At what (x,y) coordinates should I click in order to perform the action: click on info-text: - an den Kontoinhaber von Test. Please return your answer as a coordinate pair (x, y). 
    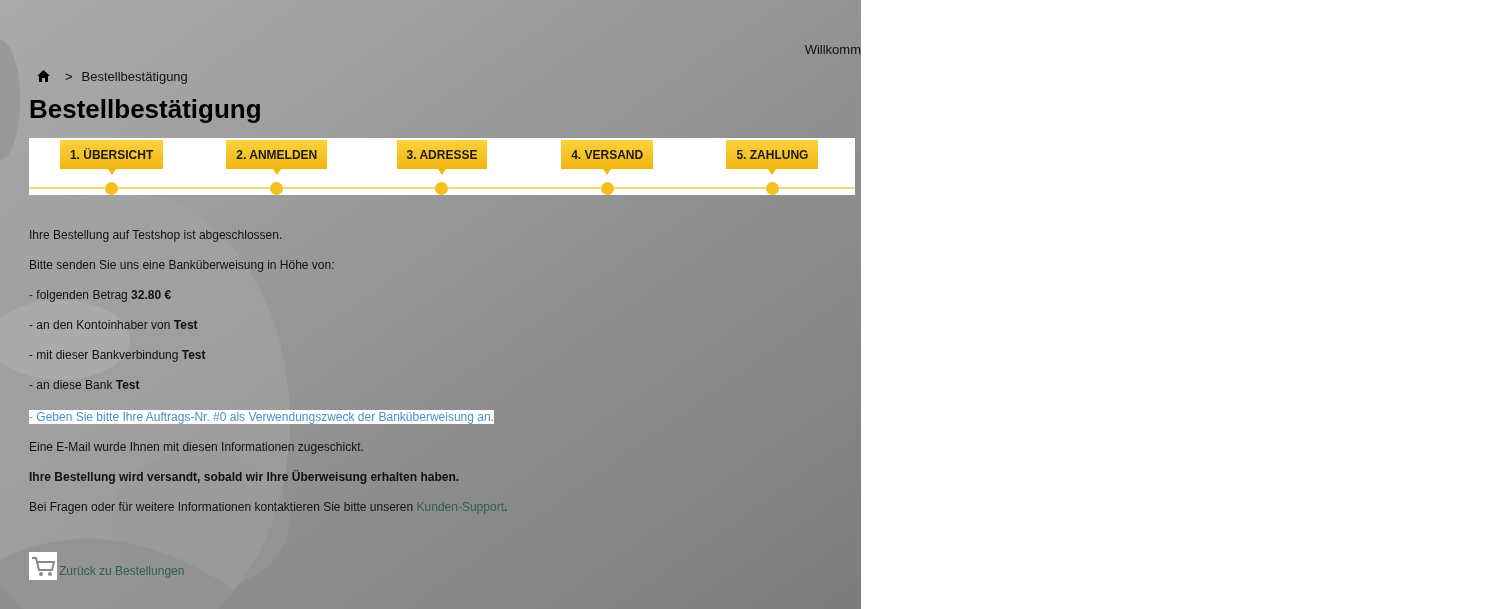
    Looking at the image, I should click on (114, 325).